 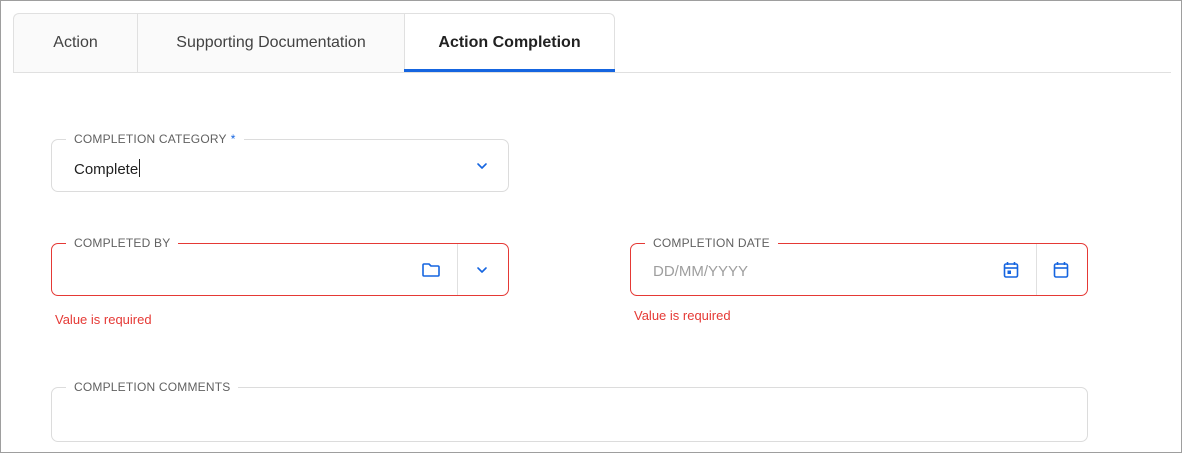 What do you see at coordinates (1011, 270) in the screenshot?
I see `calendar-today-icon` at bounding box center [1011, 270].